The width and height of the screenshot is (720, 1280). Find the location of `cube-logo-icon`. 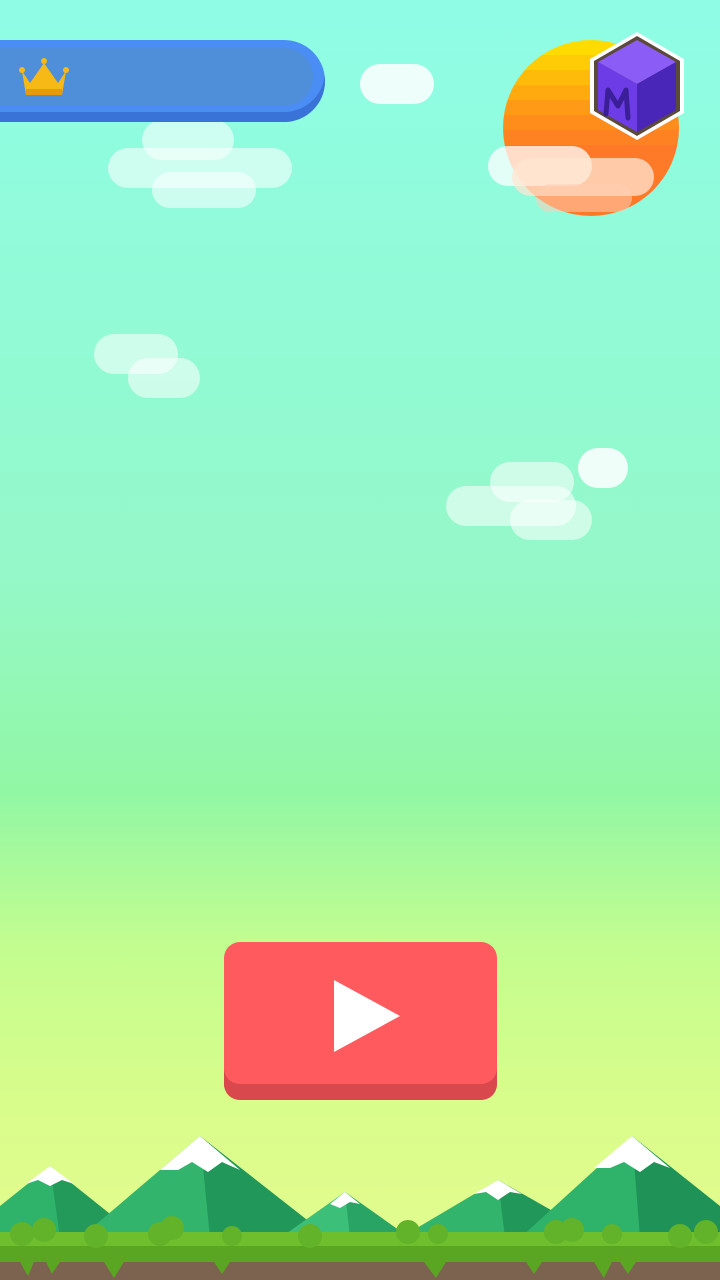

cube-logo-icon is located at coordinates (637, 86).